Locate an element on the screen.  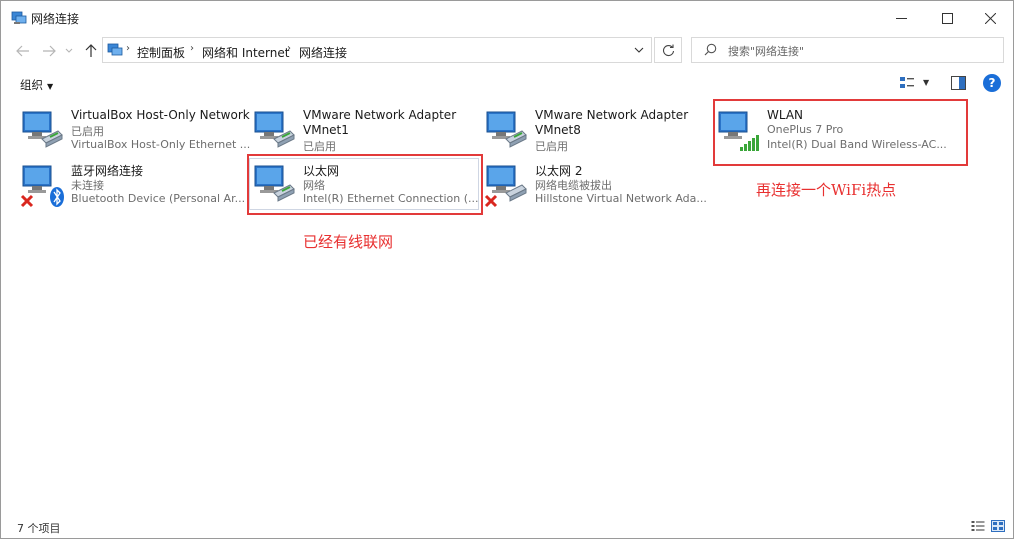
list-item-vmnet1: VMware Network Adapter VMnet1 已启用 is located at coordinates (368, 133).